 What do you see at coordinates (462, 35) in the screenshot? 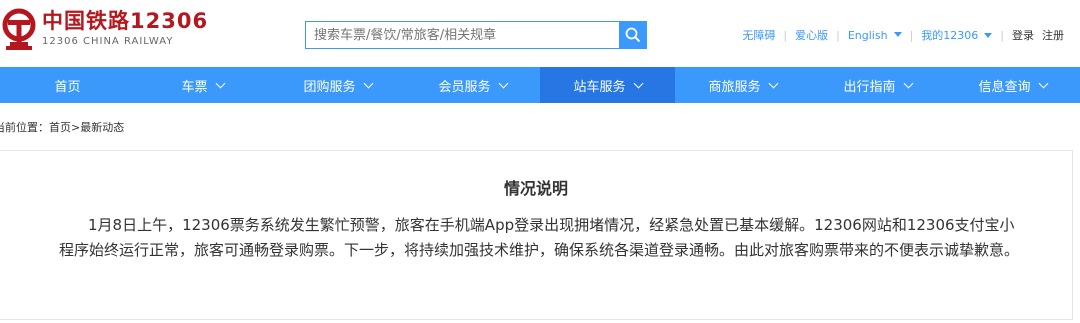
I see `search-input` at bounding box center [462, 35].